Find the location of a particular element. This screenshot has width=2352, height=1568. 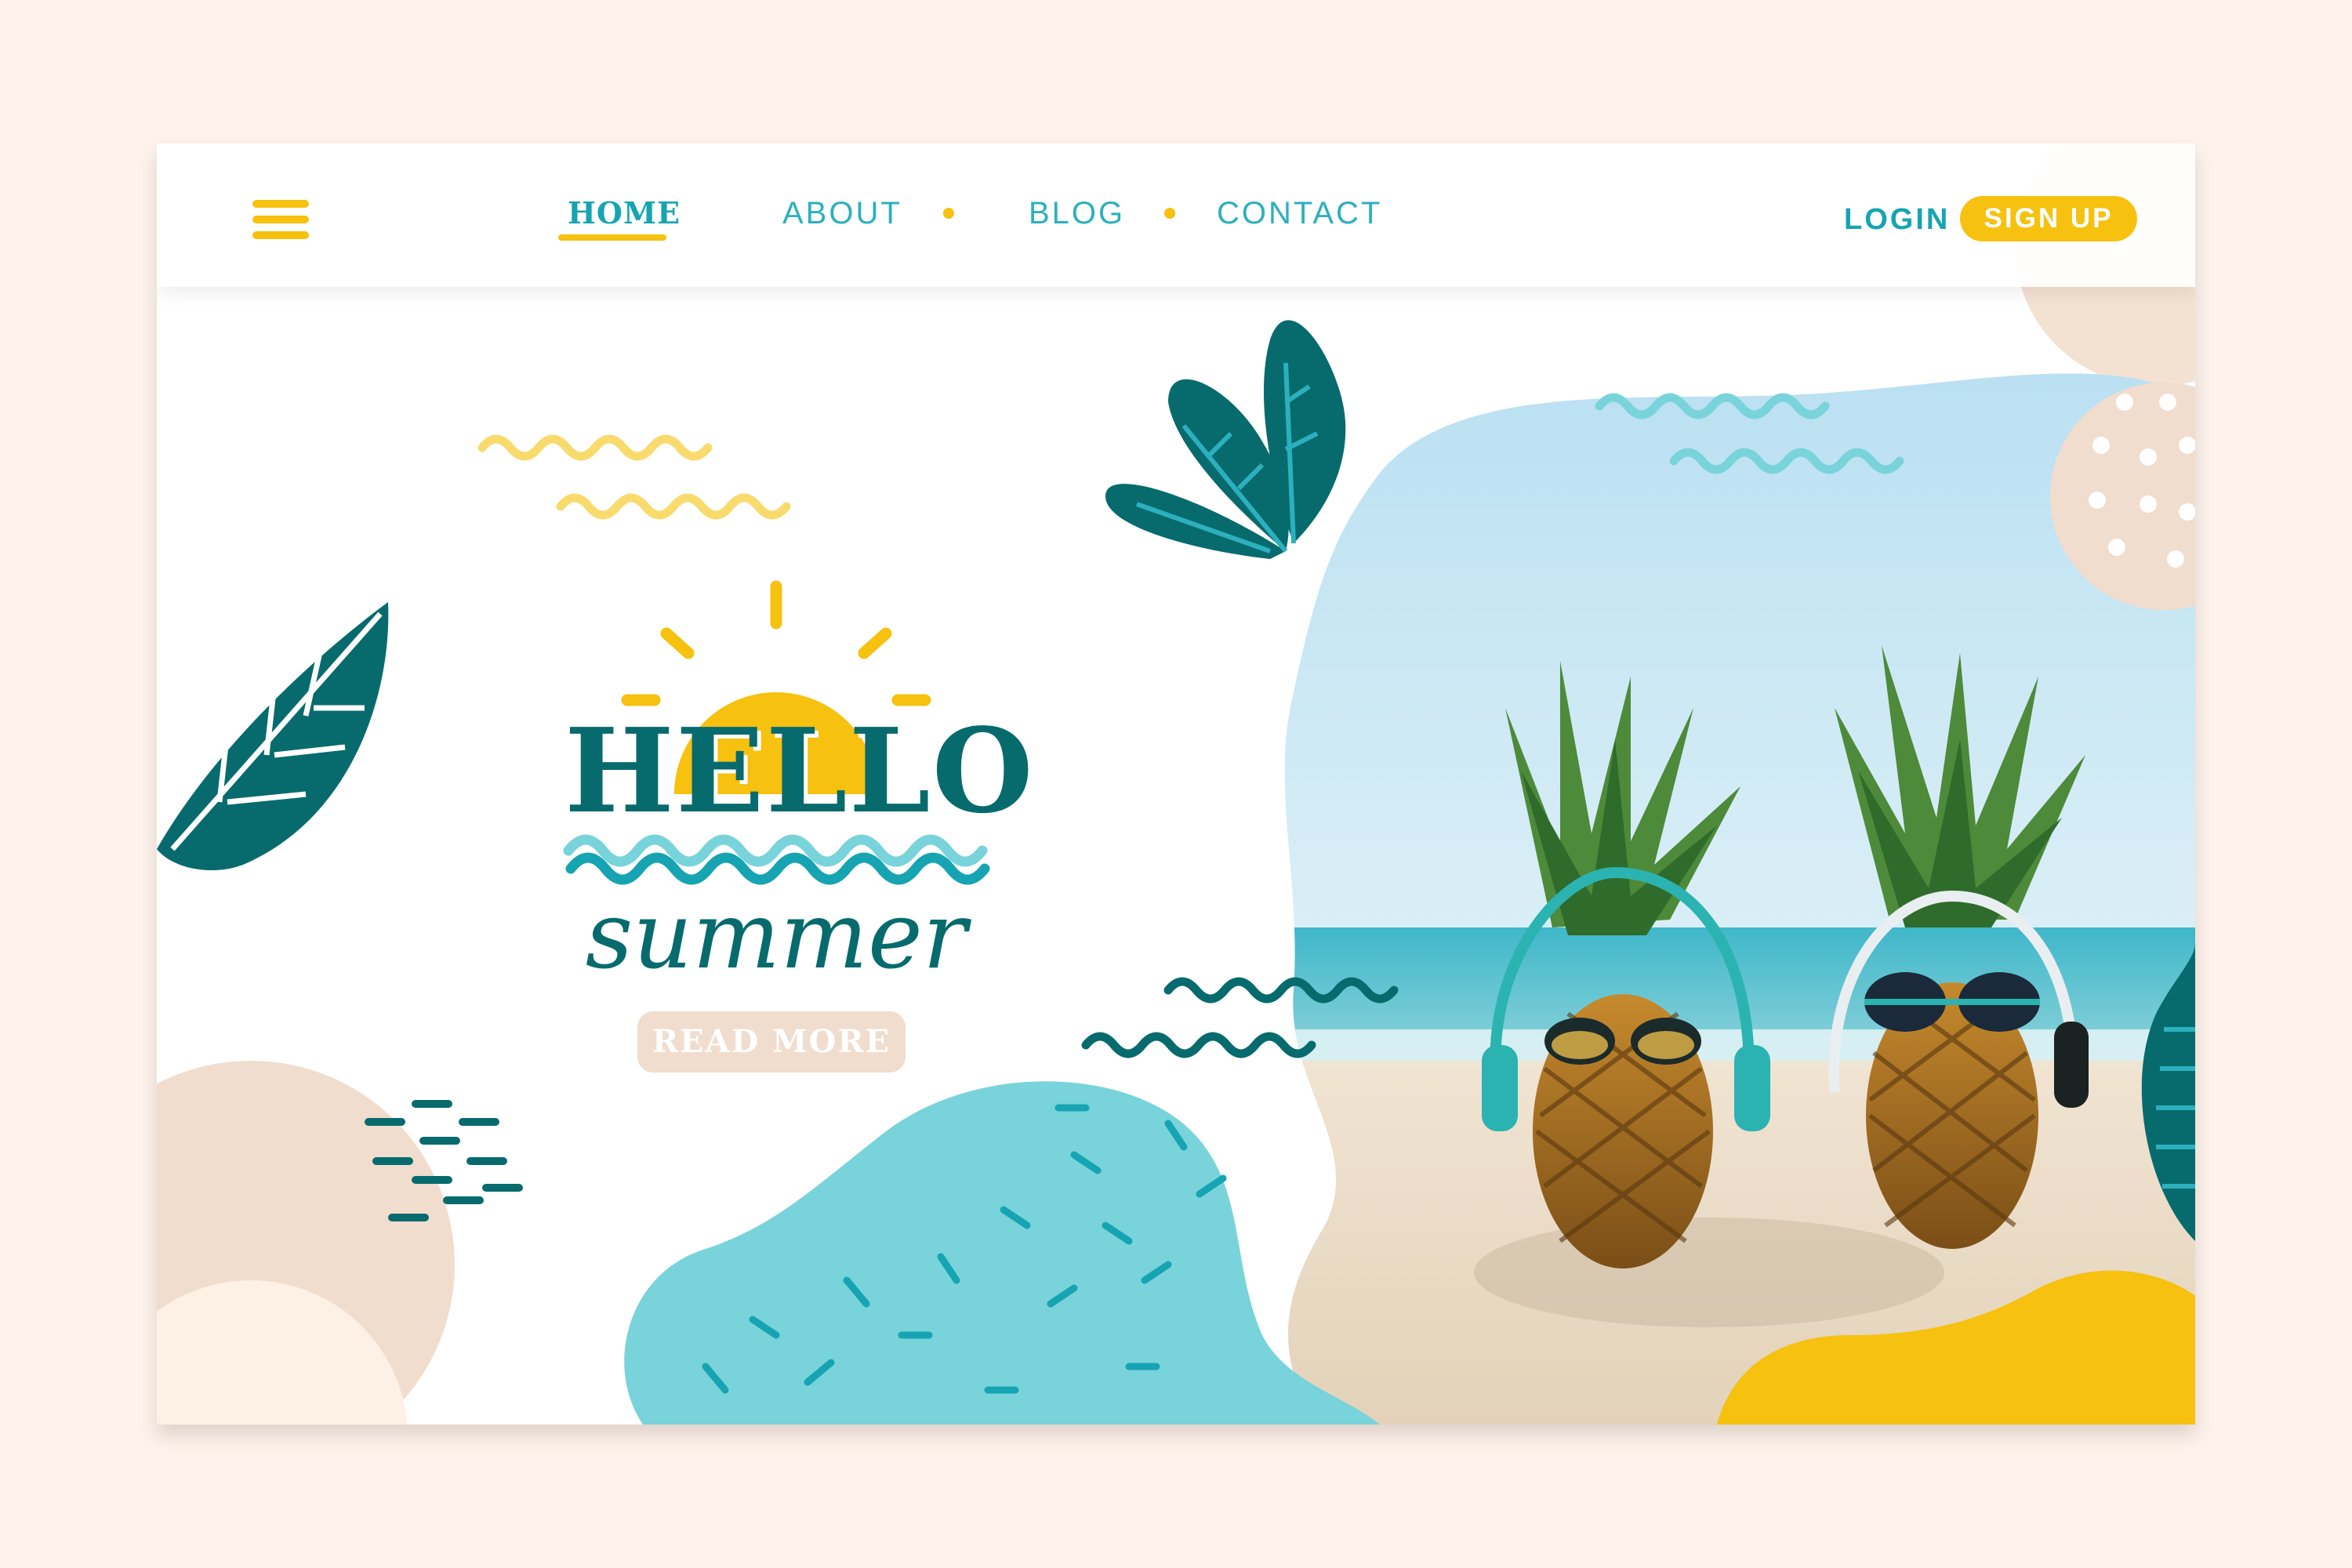

nav-about: ABOUT is located at coordinates (842, 213).